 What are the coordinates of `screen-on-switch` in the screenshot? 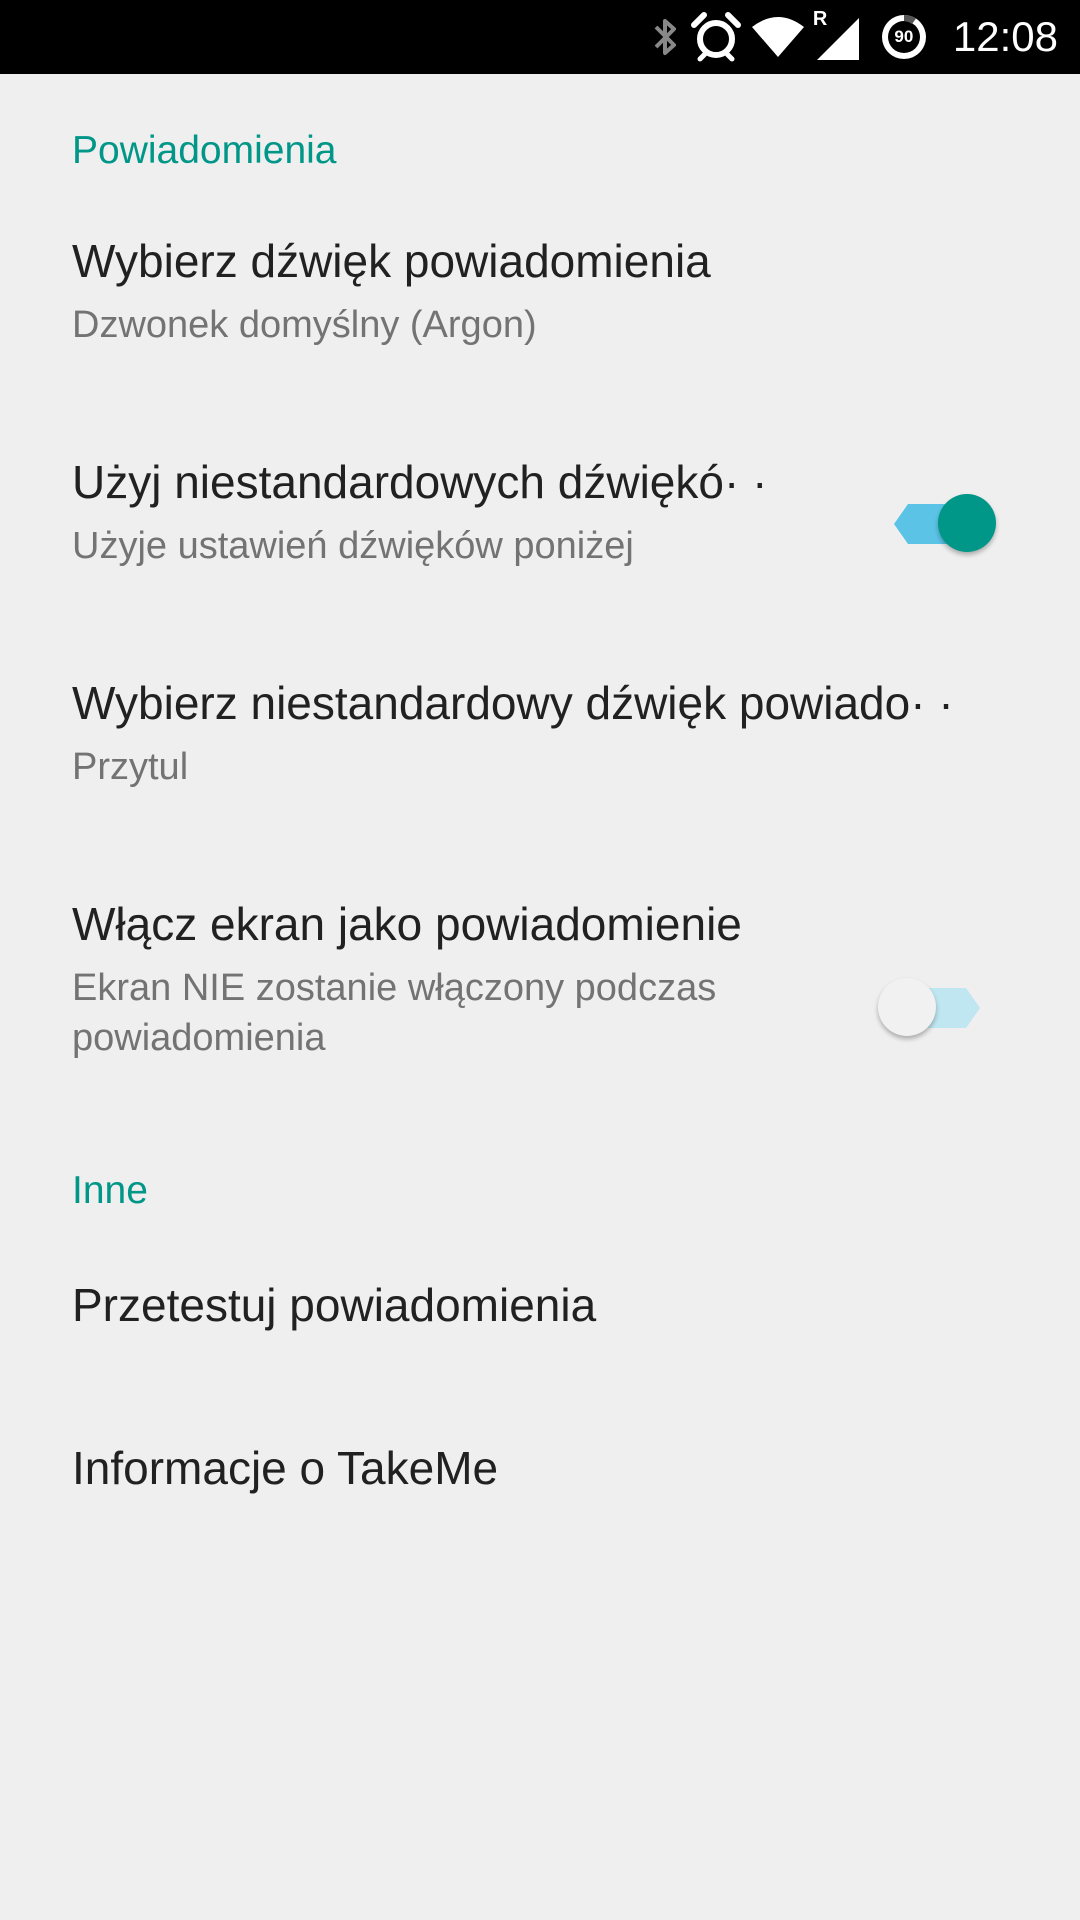 It's located at (933, 1002).